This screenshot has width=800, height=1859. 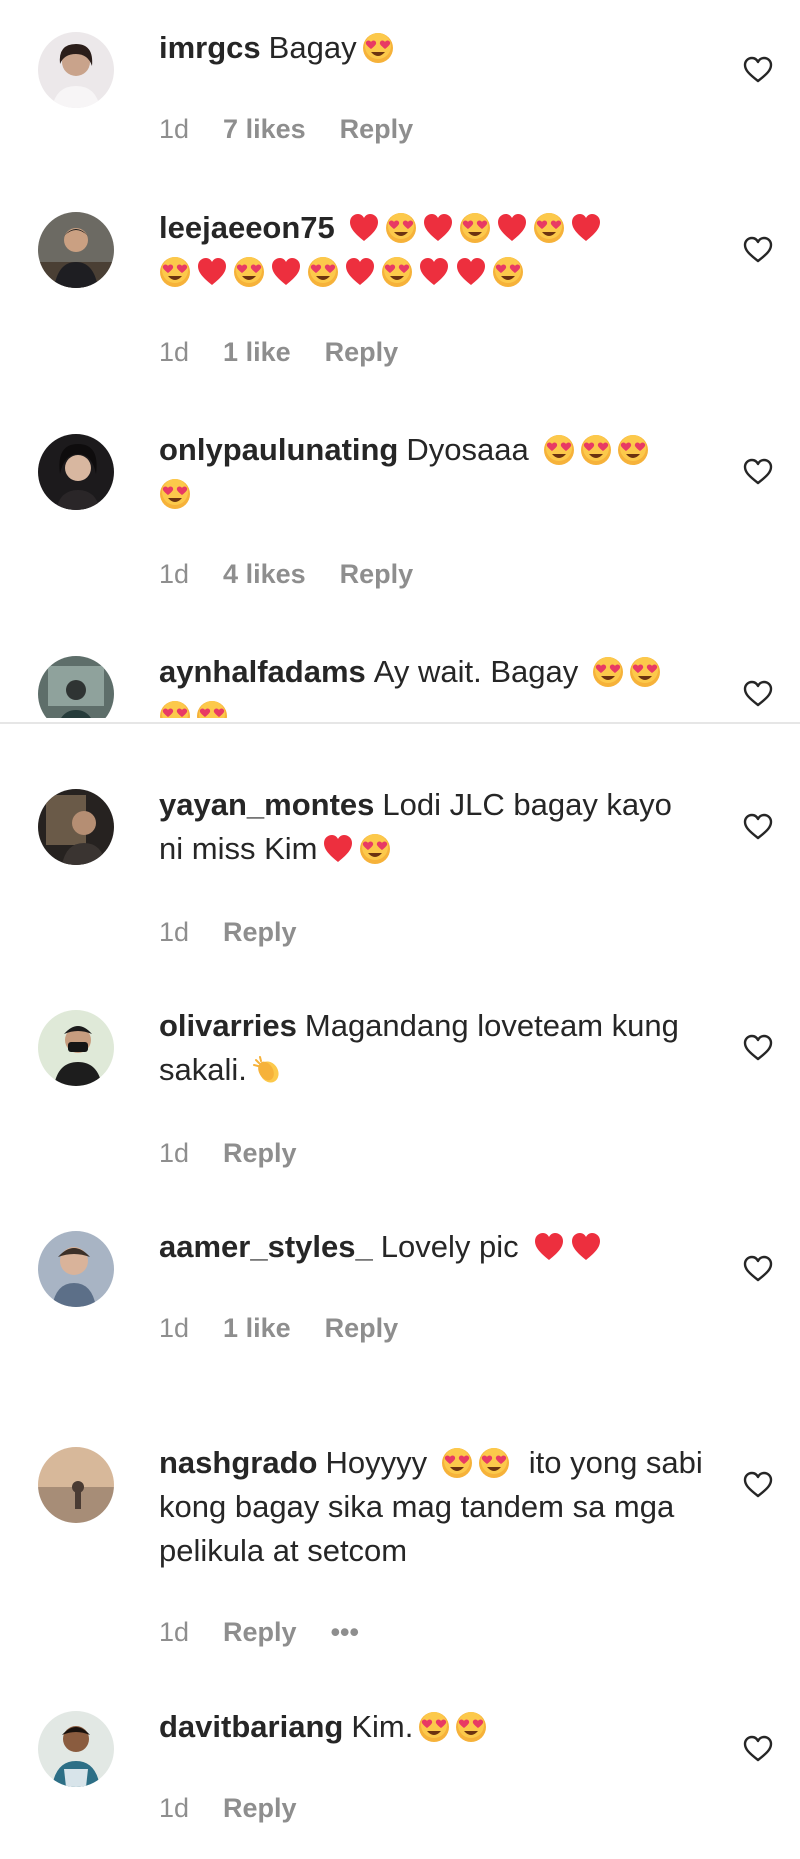 I want to click on comment-text: Lovely pic, so click(x=449, y=1246).